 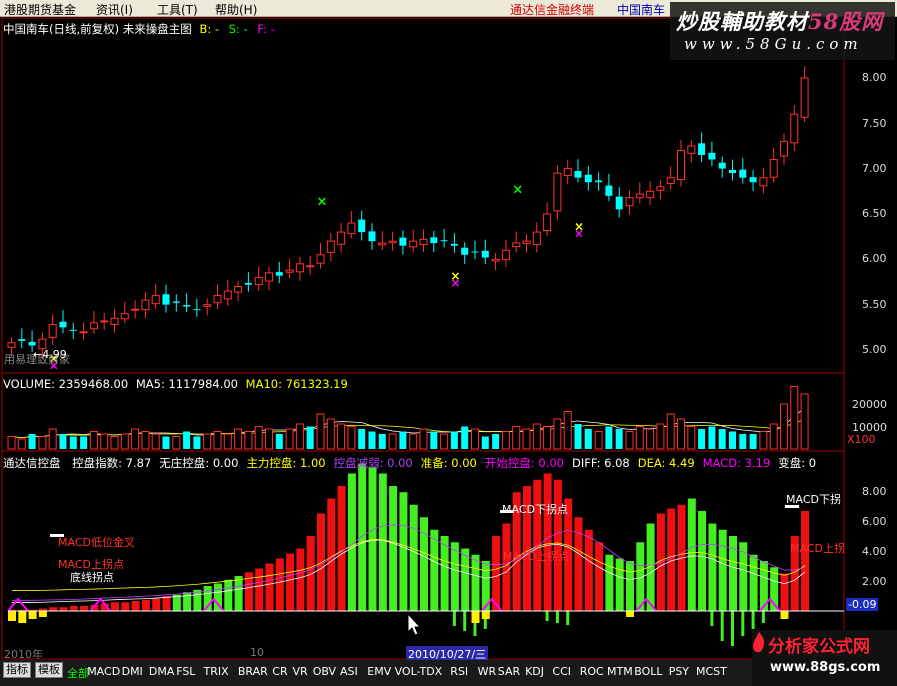 I want to click on legend-b: B: -, so click(x=209, y=29).